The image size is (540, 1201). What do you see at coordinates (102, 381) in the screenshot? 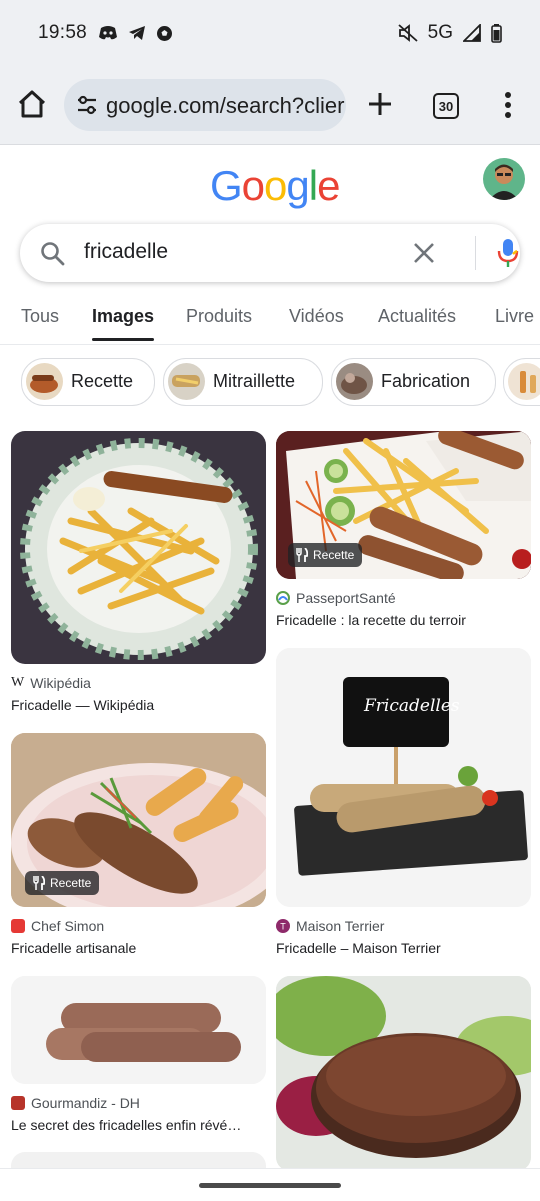
I see `chip-label: Recette` at bounding box center [102, 381].